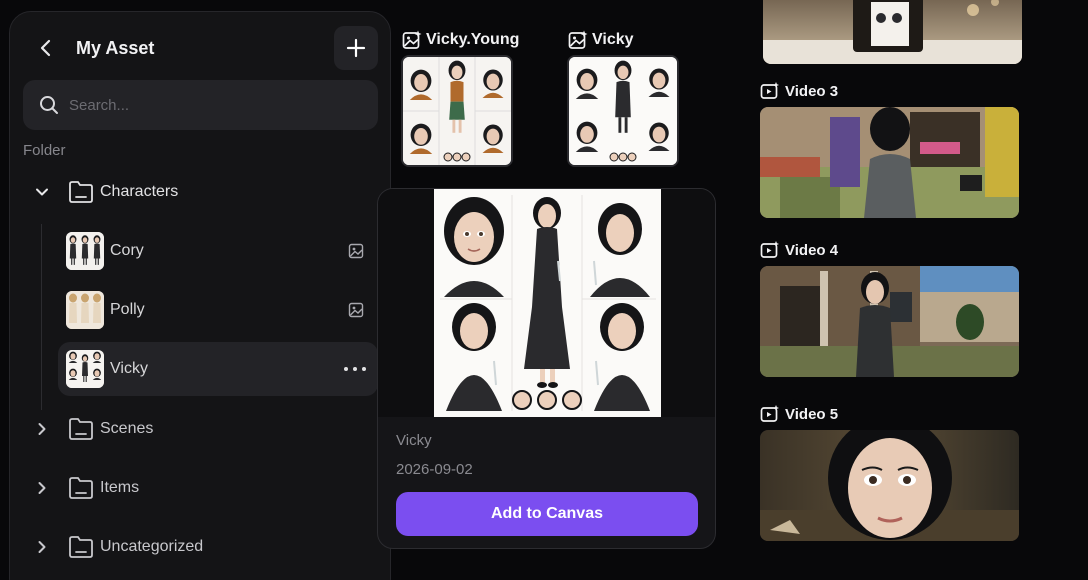  I want to click on add-asset-button, so click(356, 48).